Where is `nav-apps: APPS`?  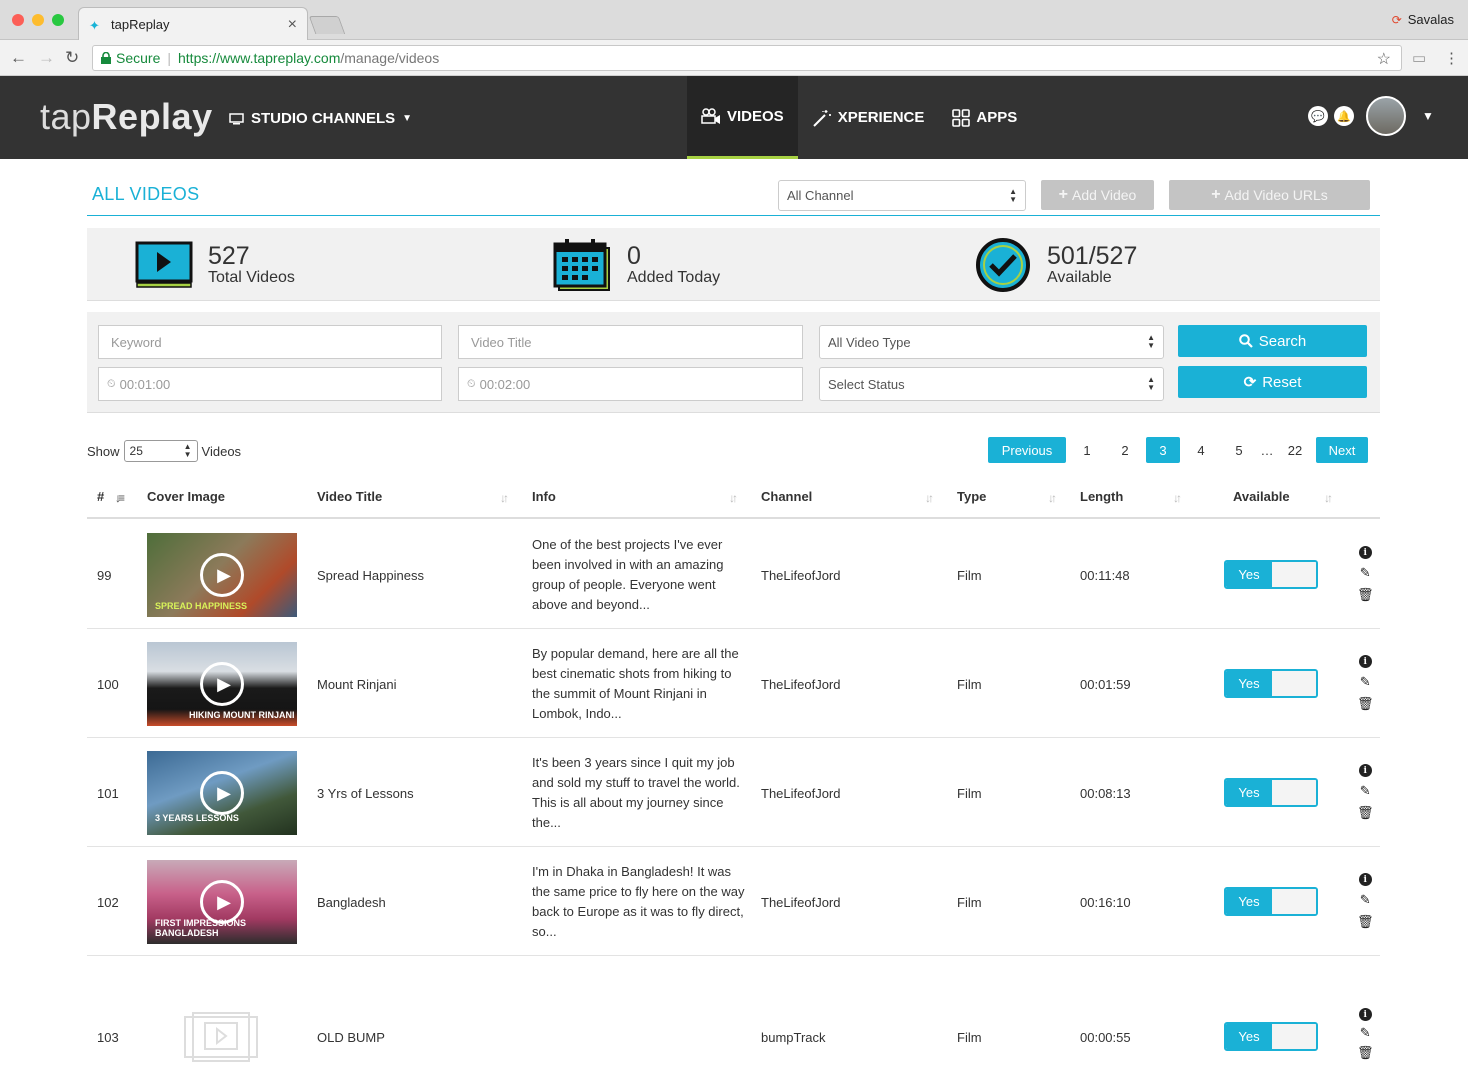
nav-apps: APPS is located at coordinates (984, 117).